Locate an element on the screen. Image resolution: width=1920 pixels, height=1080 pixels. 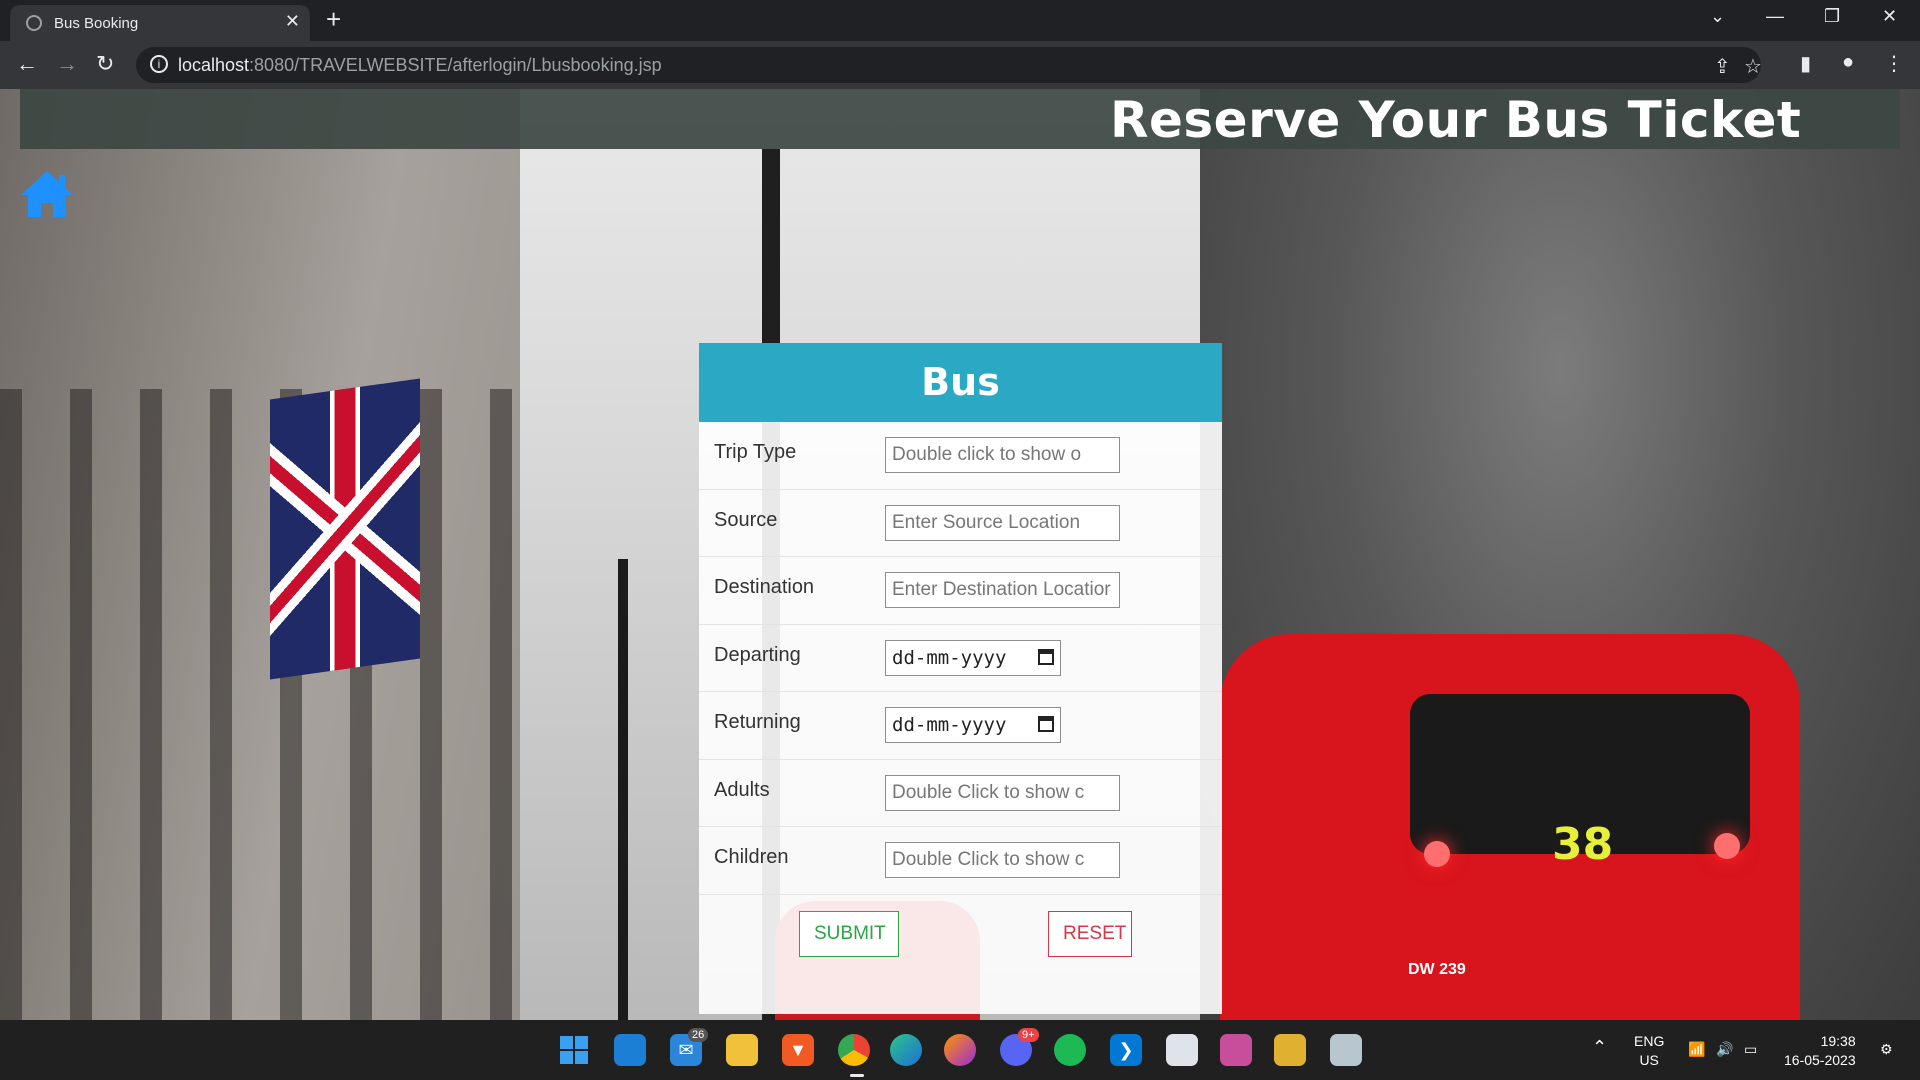
back-icon: ← is located at coordinates (27, 64).